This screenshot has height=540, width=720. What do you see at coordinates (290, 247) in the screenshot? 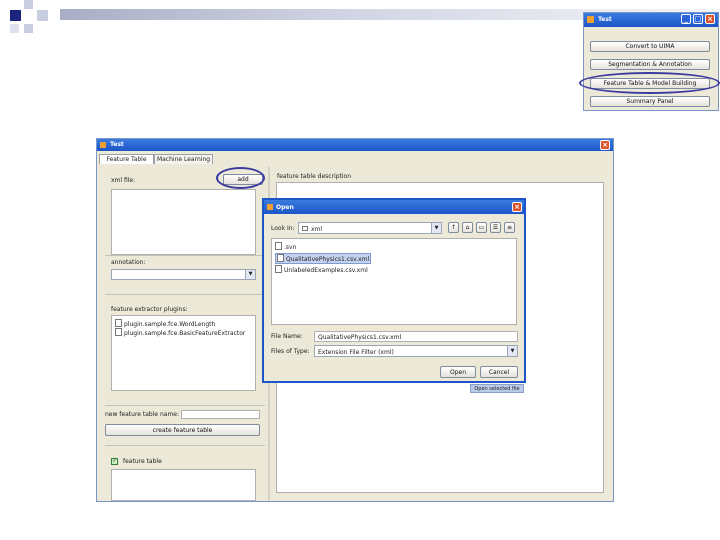
I see `file-name: .svn` at bounding box center [290, 247].